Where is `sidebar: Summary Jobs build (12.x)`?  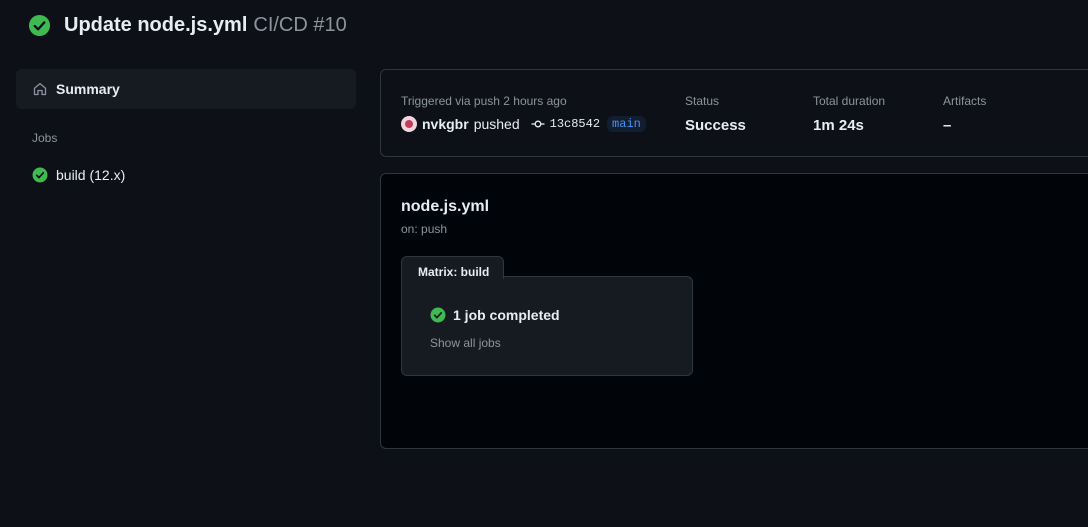
sidebar: Summary Jobs build (12.x) is located at coordinates (186, 126).